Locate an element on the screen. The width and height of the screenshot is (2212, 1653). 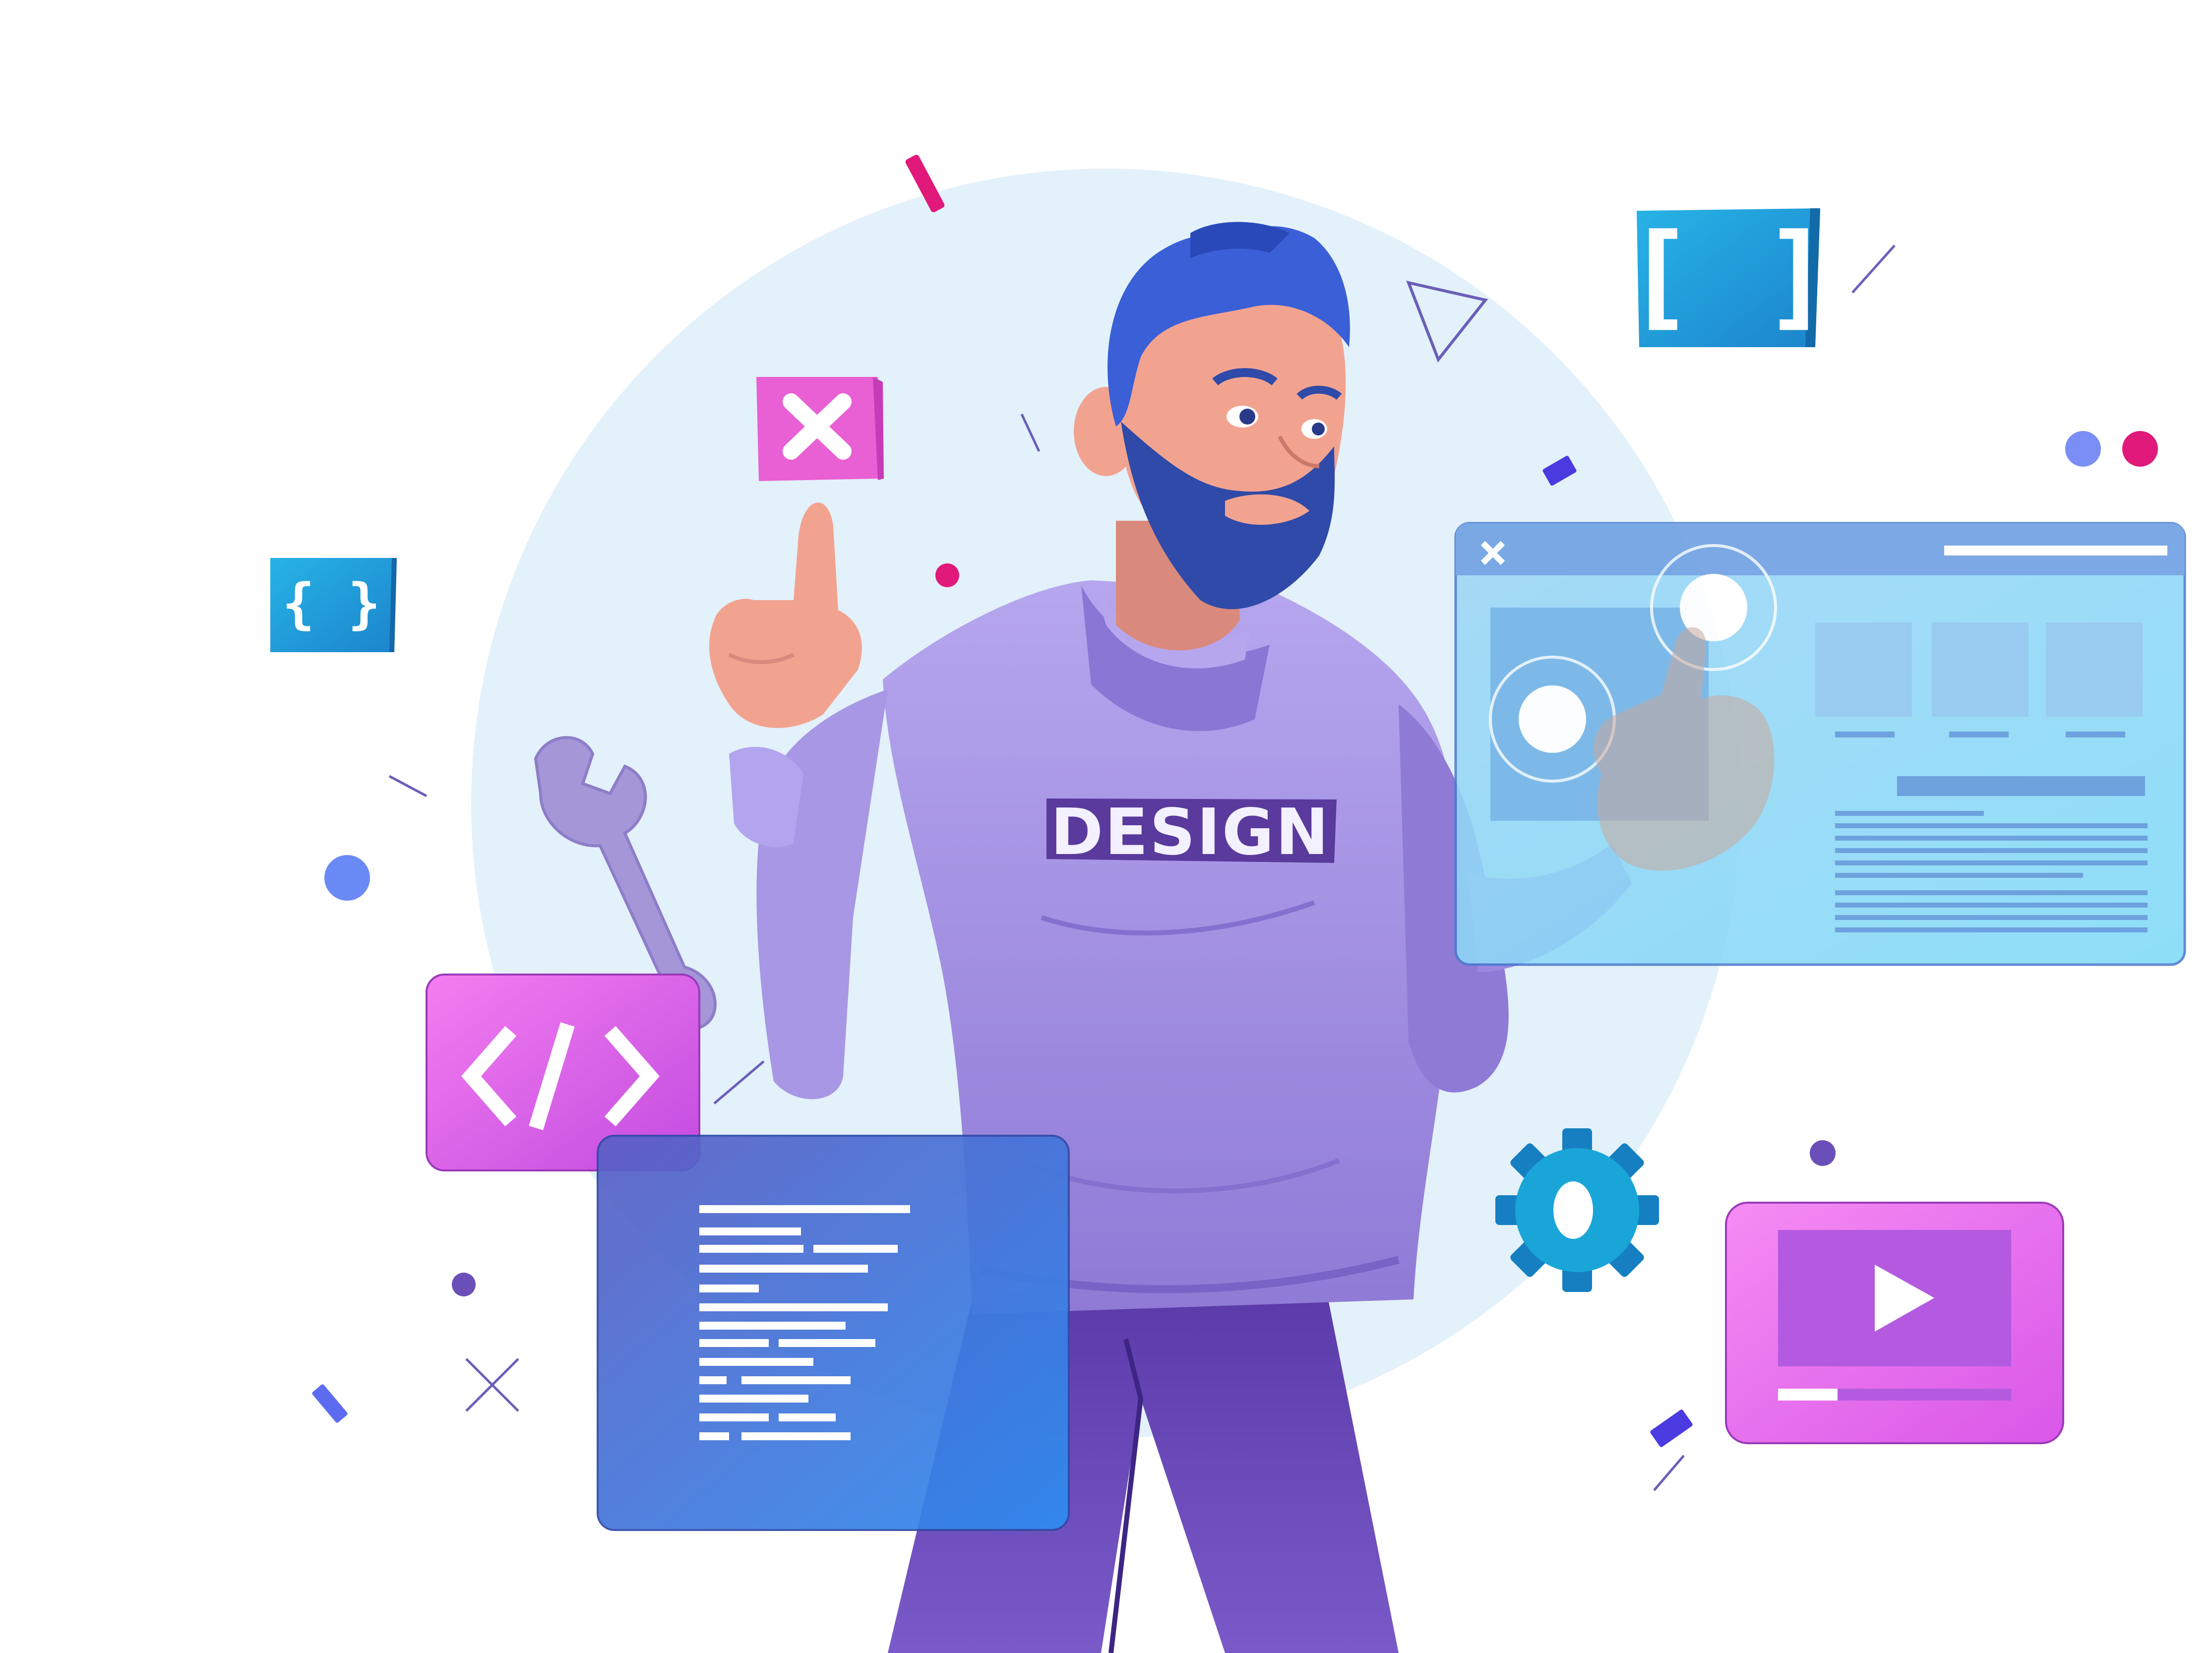
curly-braces-icon: { } is located at coordinates (333, 605).